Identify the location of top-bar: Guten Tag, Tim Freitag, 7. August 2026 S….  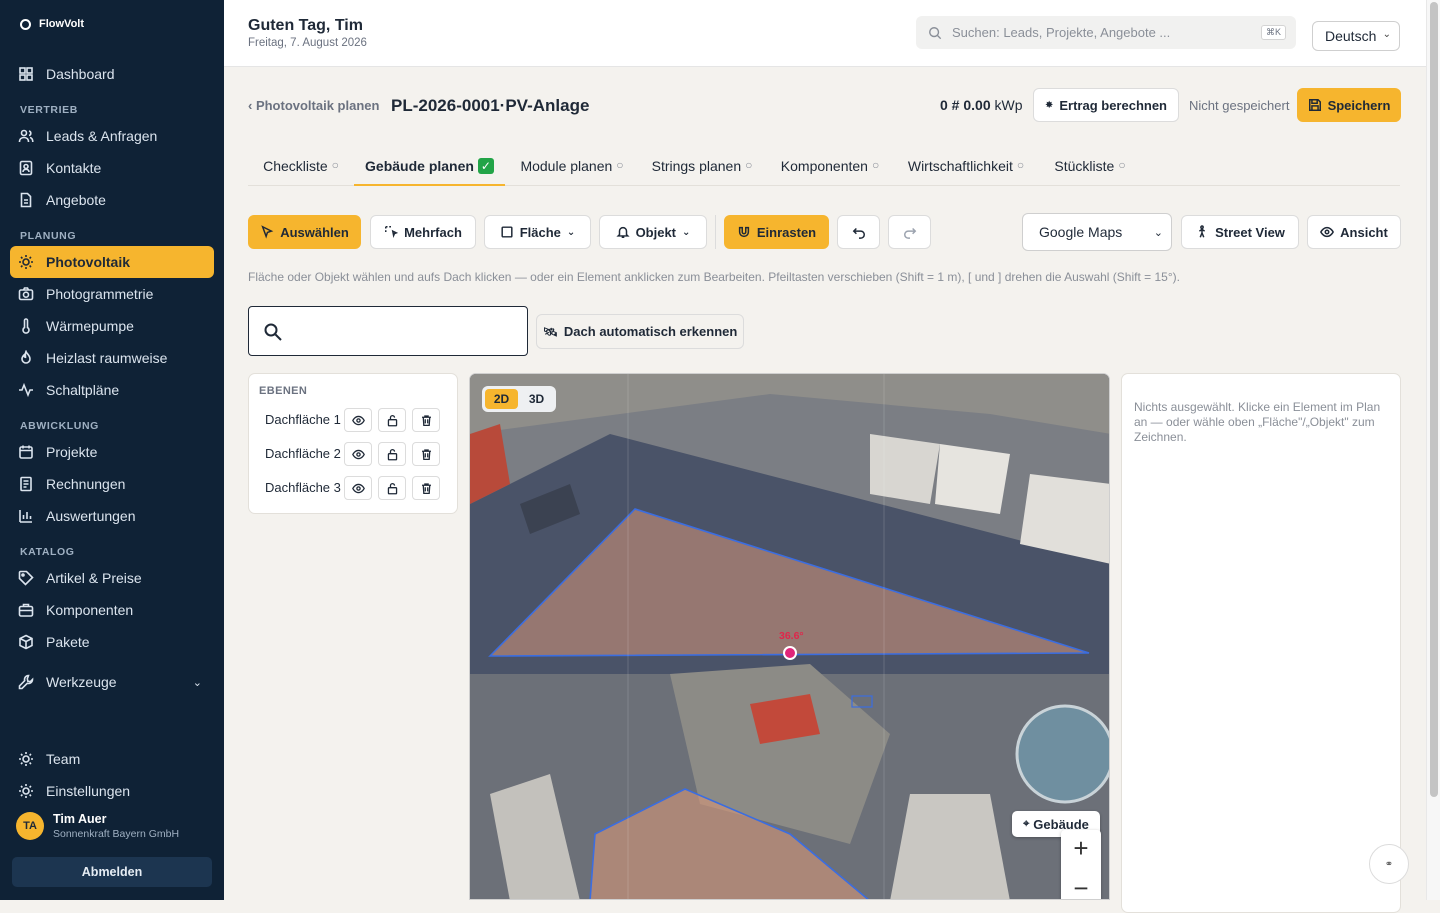
(825, 33).